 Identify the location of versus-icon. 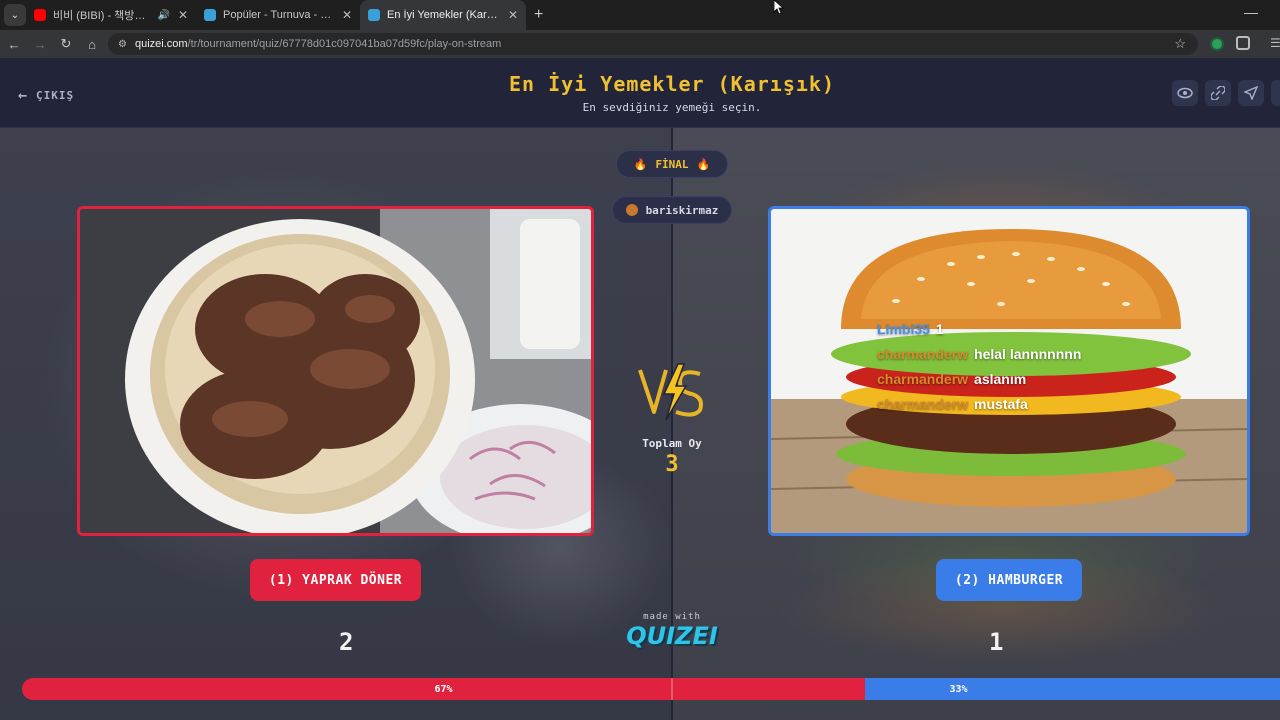
(670, 392).